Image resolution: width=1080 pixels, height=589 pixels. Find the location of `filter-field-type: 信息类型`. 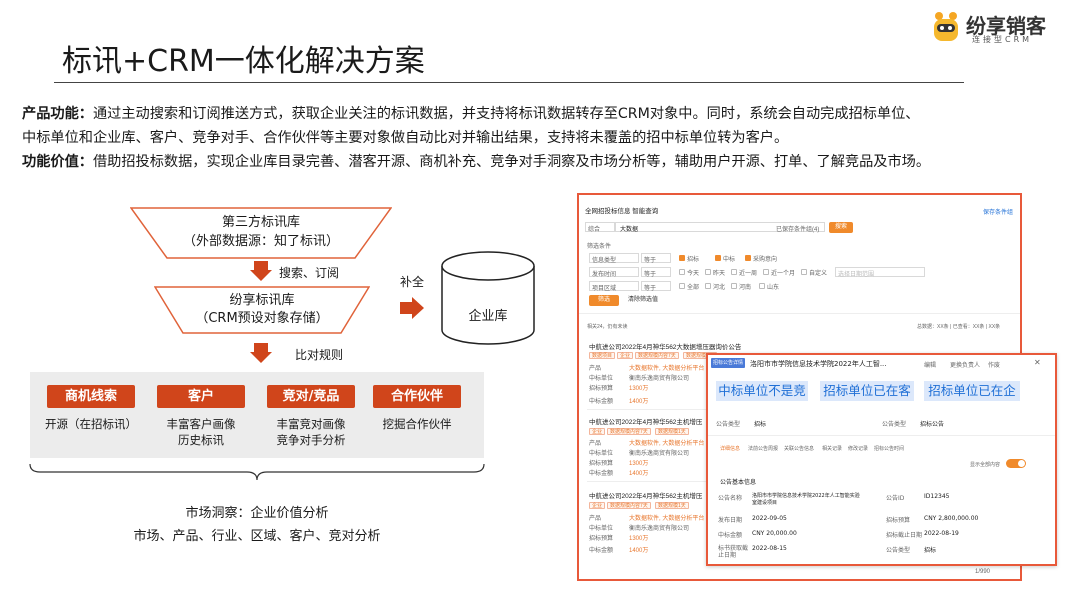

filter-field-type: 信息类型 is located at coordinates (614, 258).